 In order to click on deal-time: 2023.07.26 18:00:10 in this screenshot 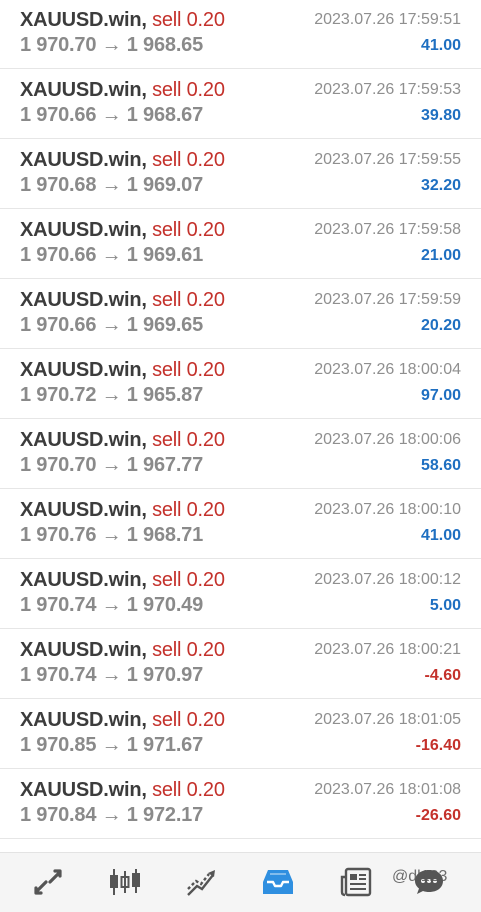, I will do `click(387, 509)`.